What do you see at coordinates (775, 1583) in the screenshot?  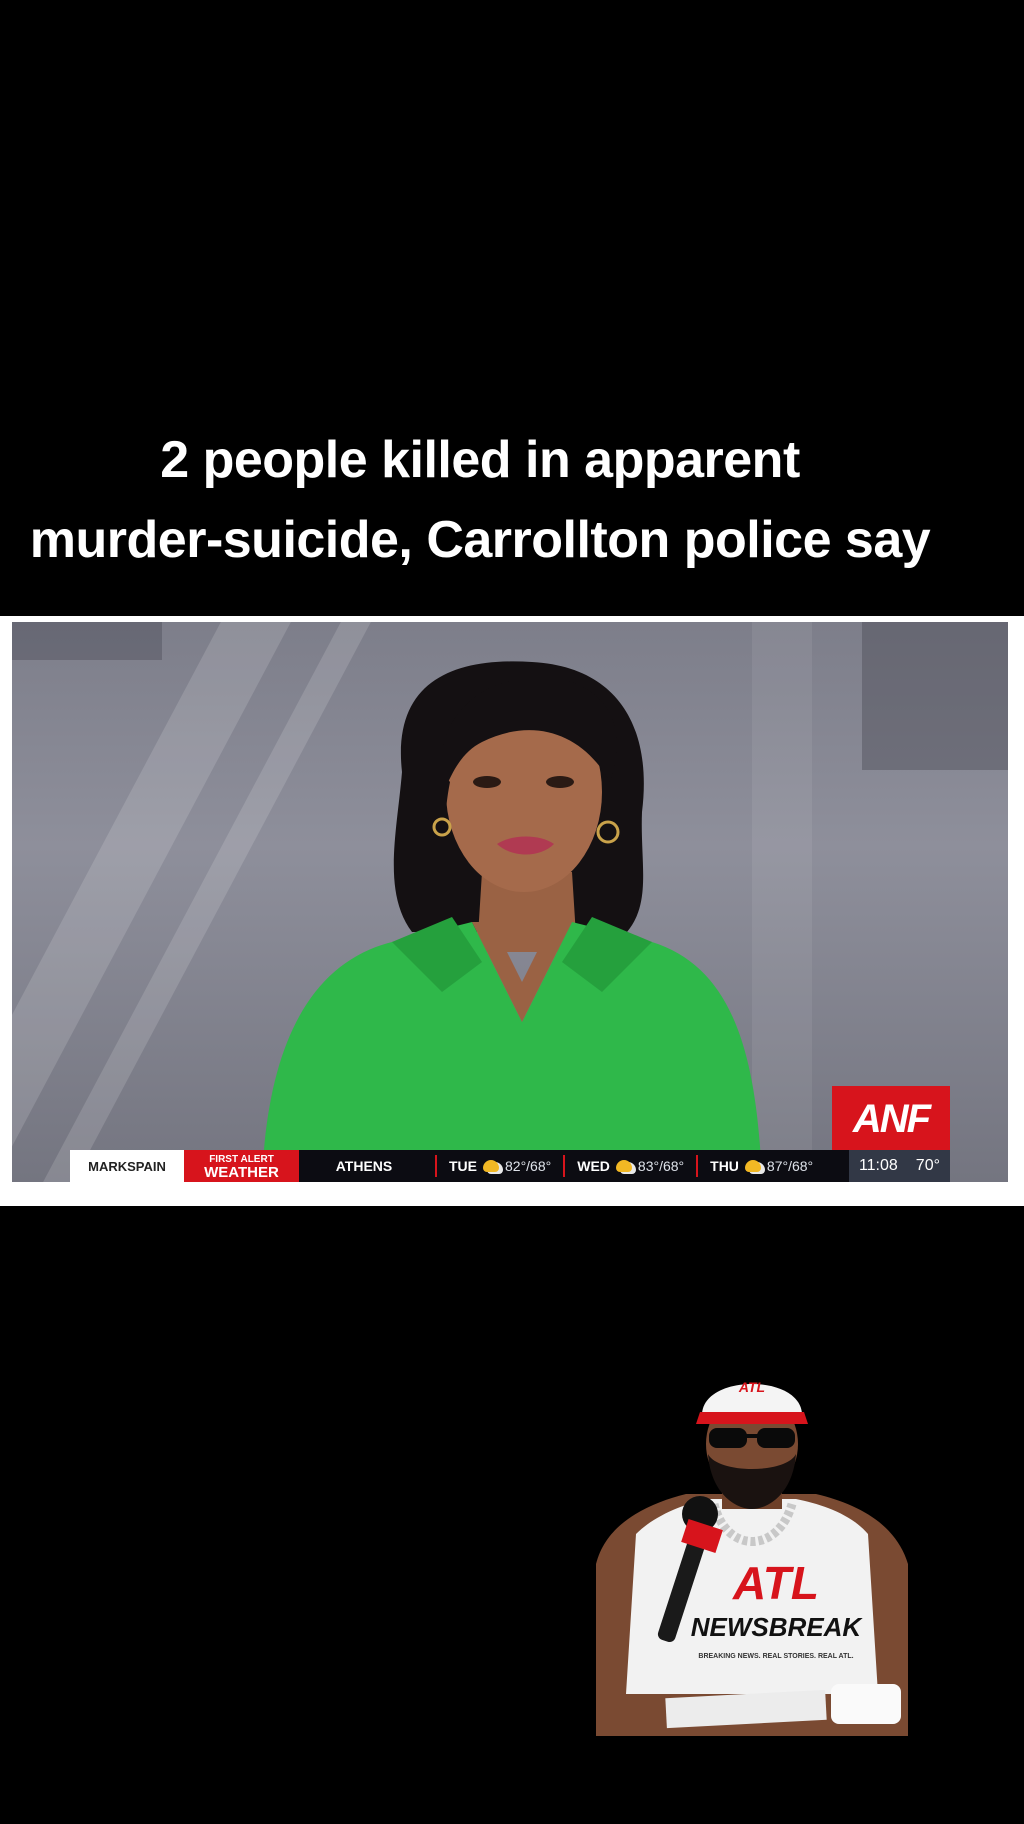 I see `shirt-logo-top: ATL` at bounding box center [775, 1583].